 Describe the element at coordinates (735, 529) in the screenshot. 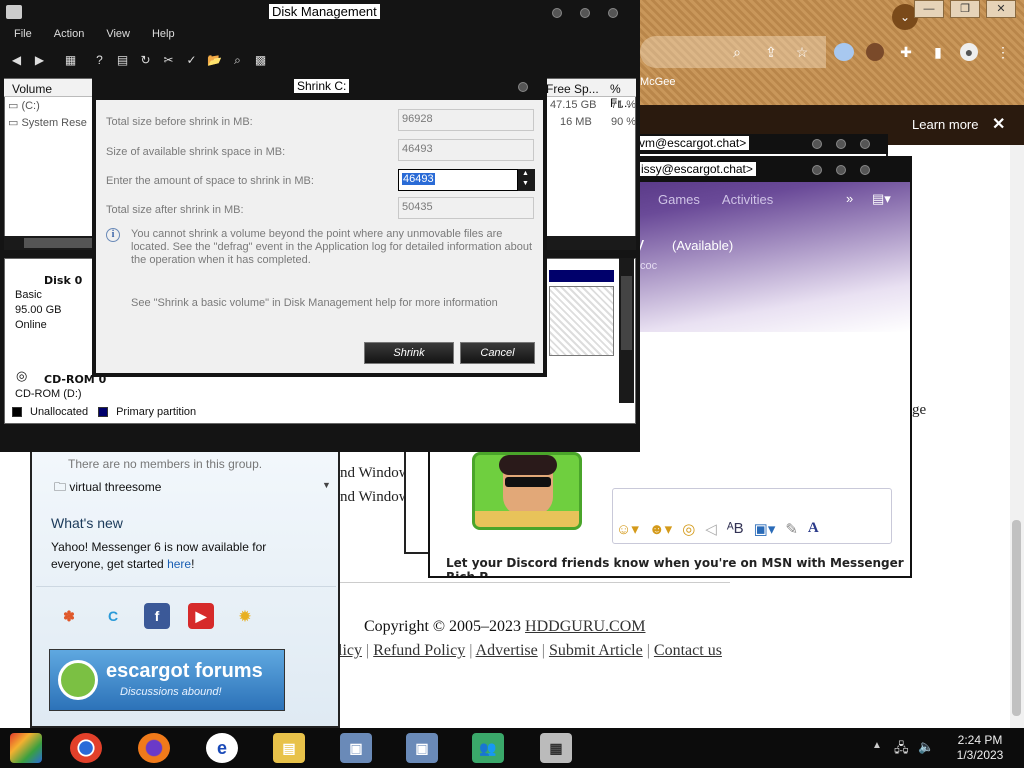

I see `font-icon: ᴬB` at that location.